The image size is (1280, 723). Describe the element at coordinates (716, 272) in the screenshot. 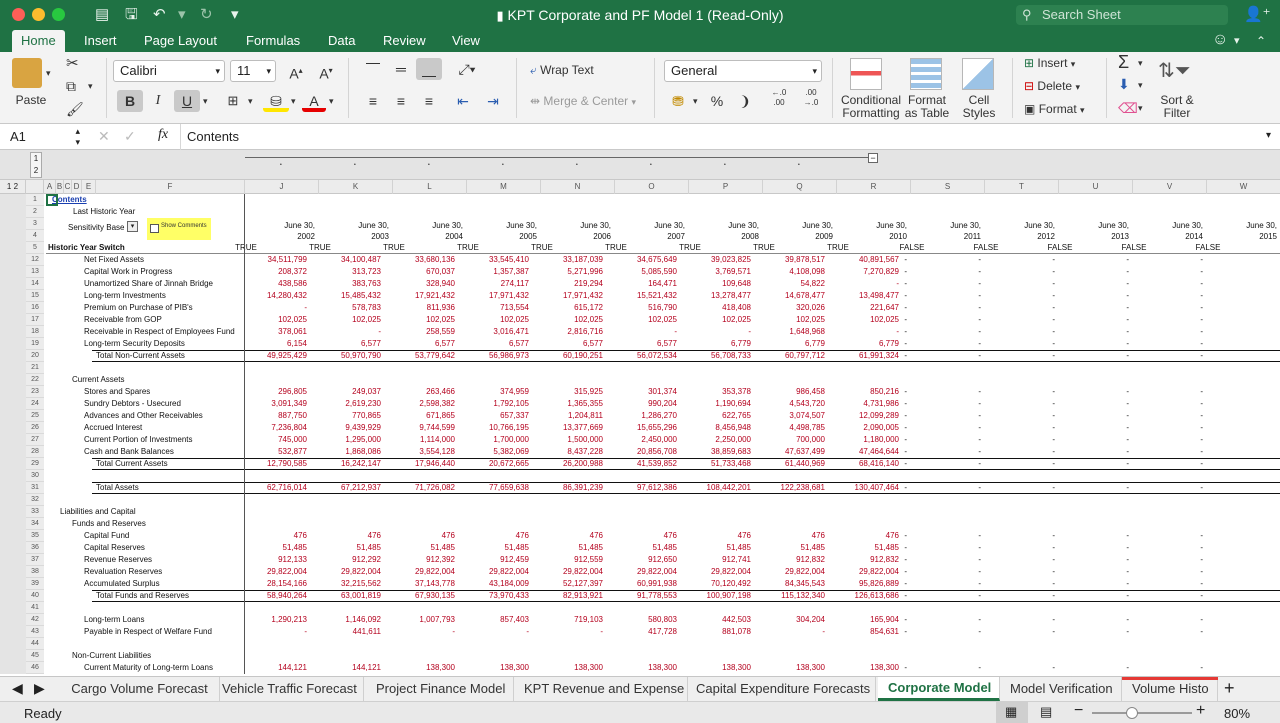

I see `data-cell: 3,769,571` at that location.